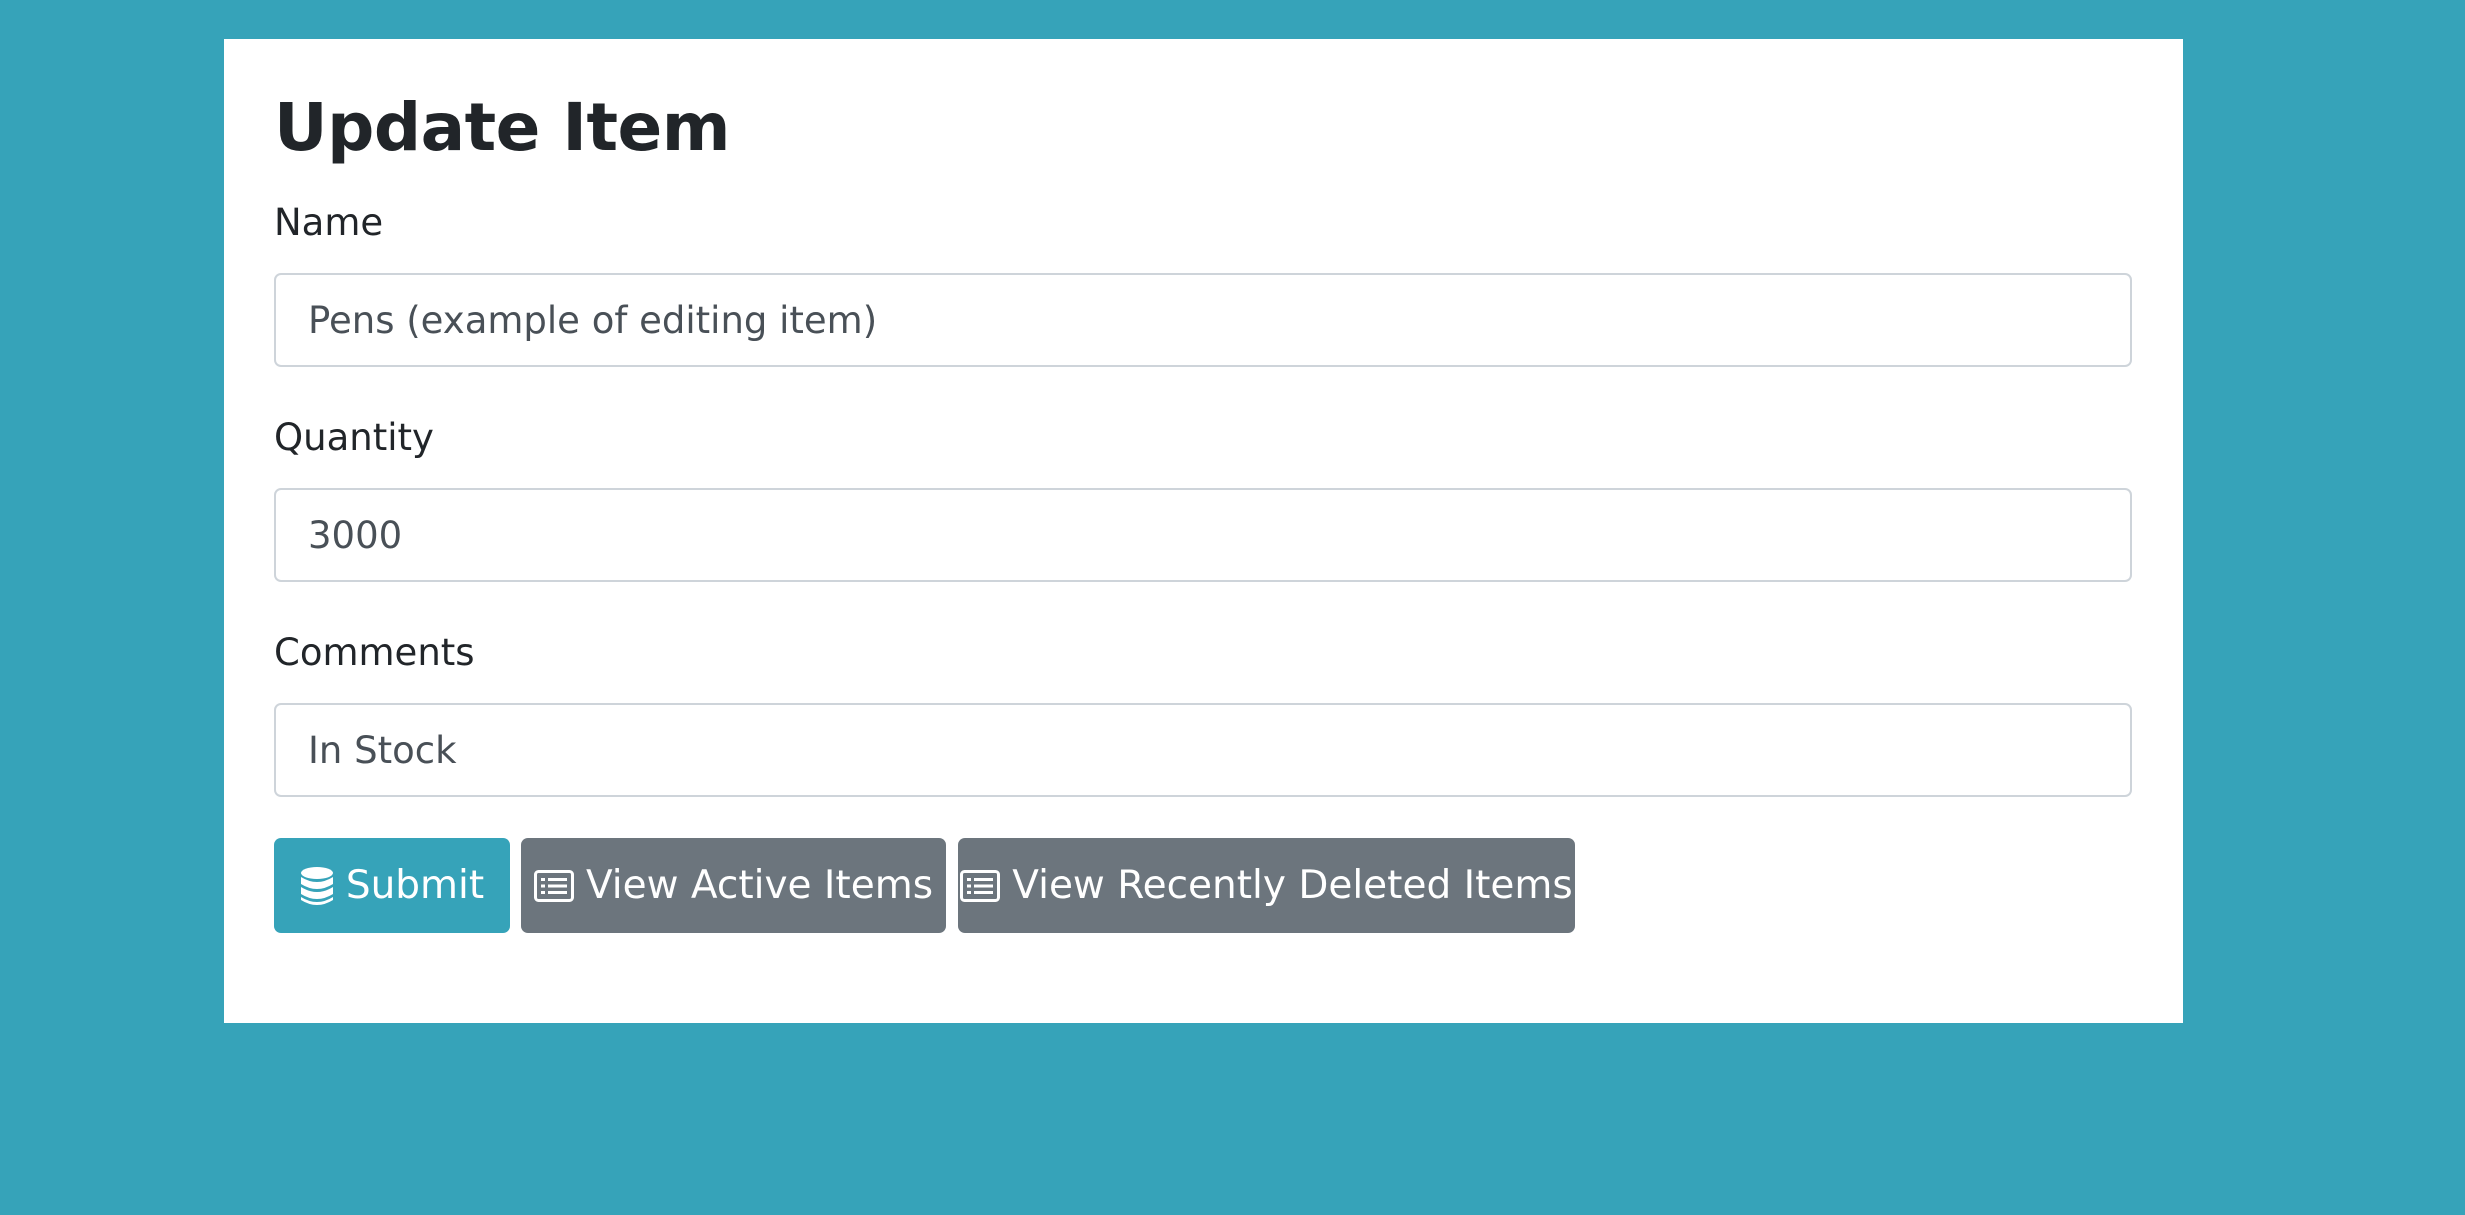  What do you see at coordinates (759, 885) in the screenshot?
I see `view-active-items-label: View Active Items` at bounding box center [759, 885].